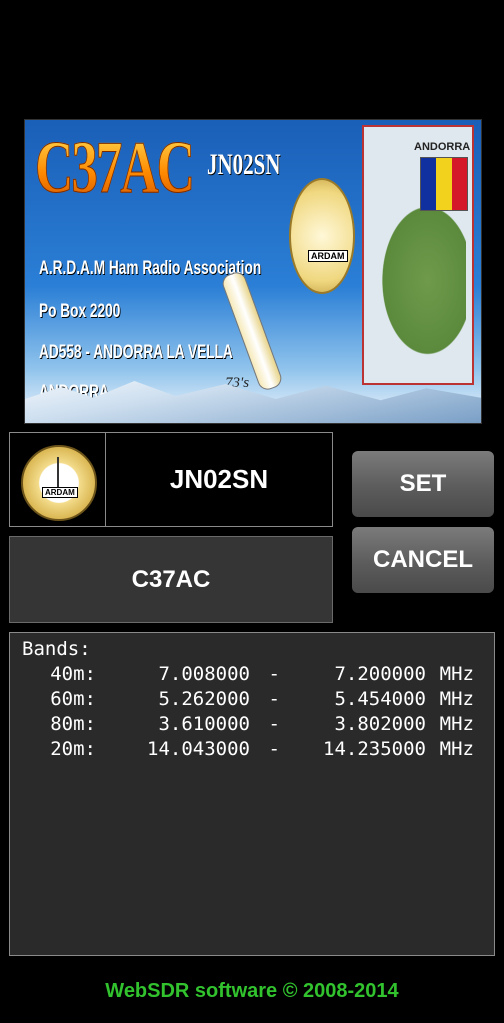 The height and width of the screenshot is (1023, 504). What do you see at coordinates (58, 472) in the screenshot?
I see `antenna-icon` at bounding box center [58, 472].